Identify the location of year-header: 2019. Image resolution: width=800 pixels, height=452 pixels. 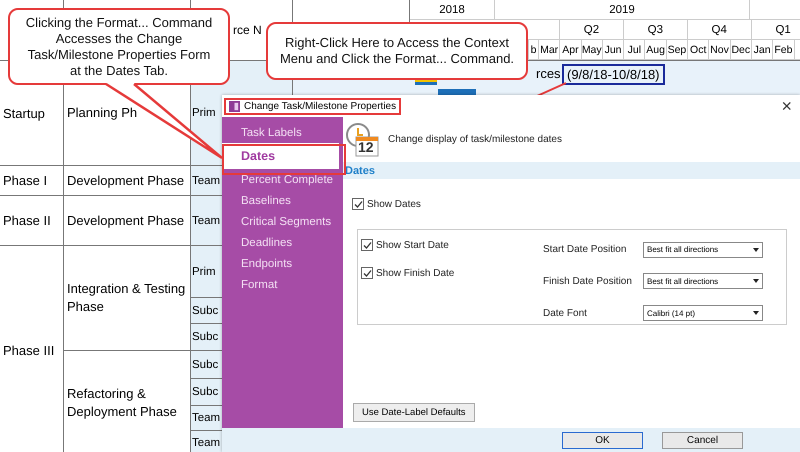
(622, 9).